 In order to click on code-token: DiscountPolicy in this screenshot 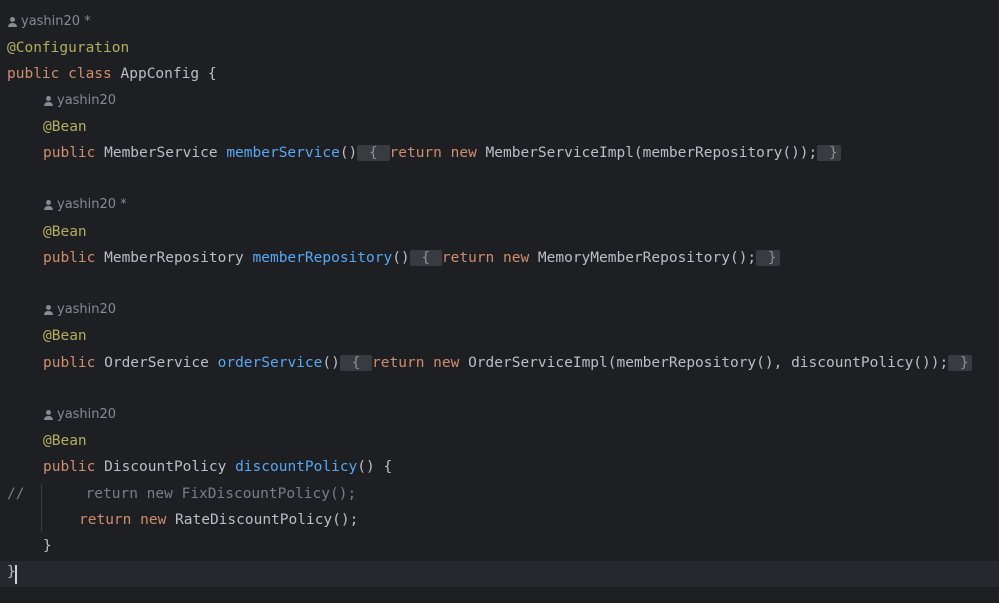, I will do `click(170, 467)`.